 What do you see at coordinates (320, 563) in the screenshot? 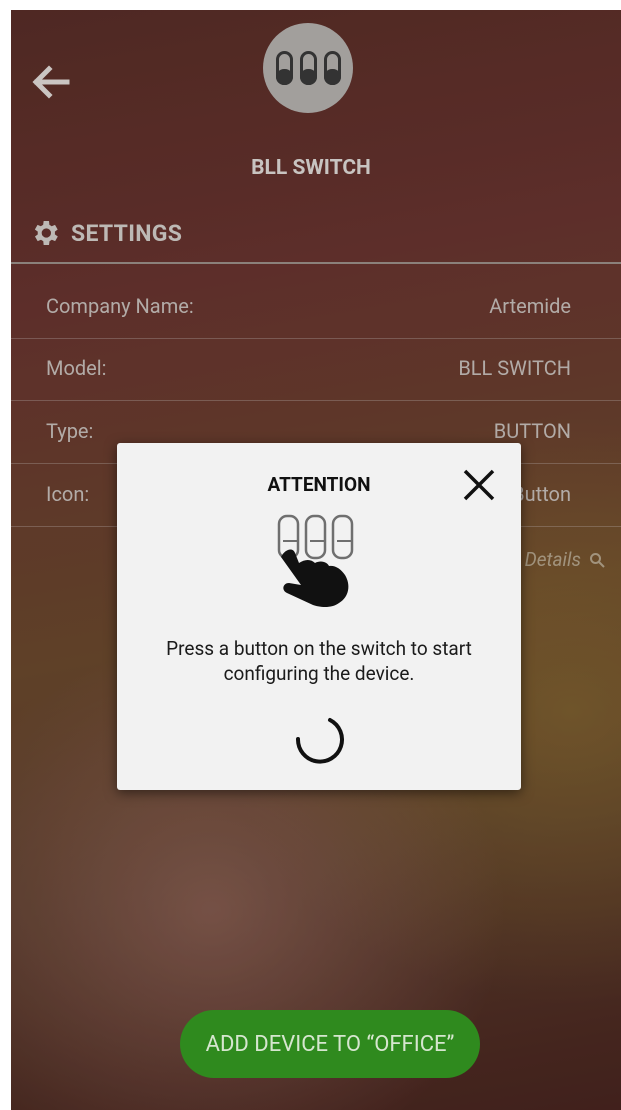
I see `hand-pressing-switch-icon` at bounding box center [320, 563].